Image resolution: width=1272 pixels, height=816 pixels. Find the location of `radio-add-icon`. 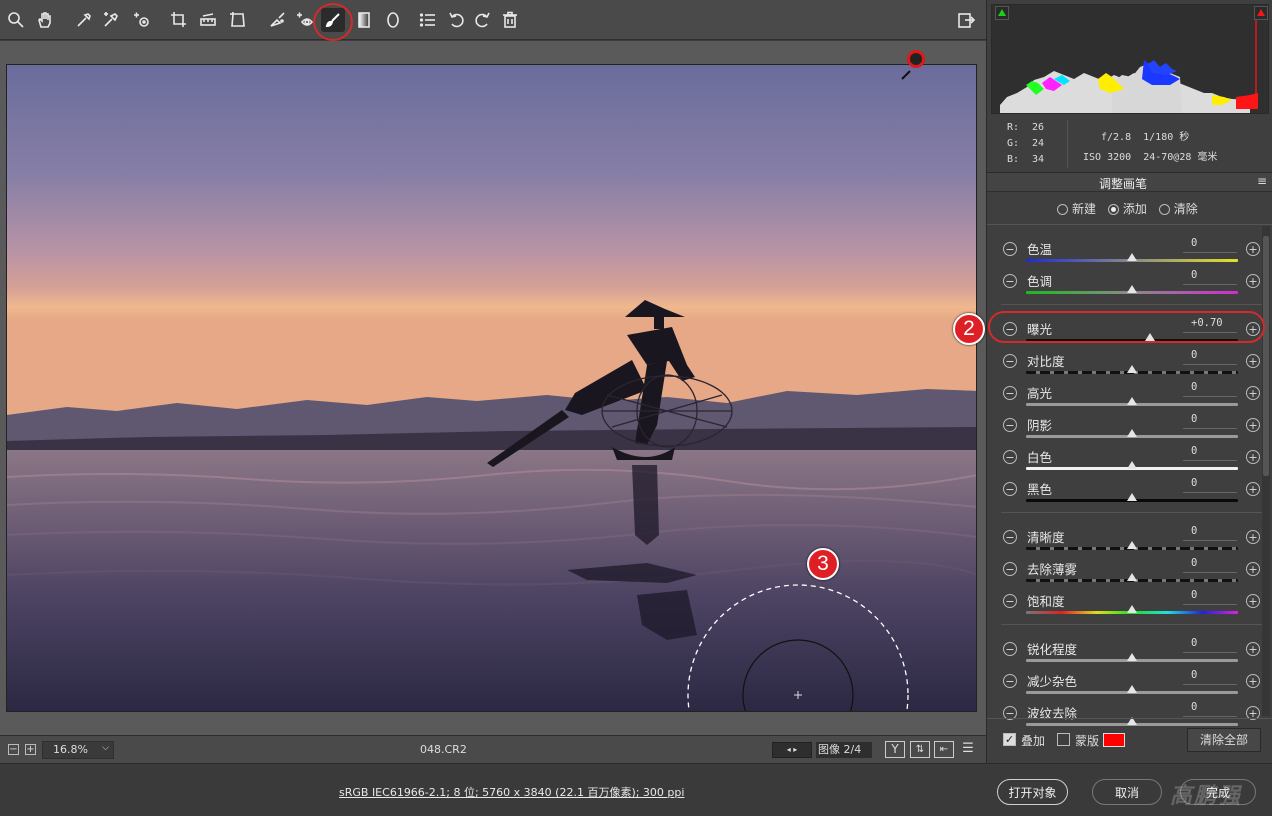

radio-add-icon is located at coordinates (1113, 209).